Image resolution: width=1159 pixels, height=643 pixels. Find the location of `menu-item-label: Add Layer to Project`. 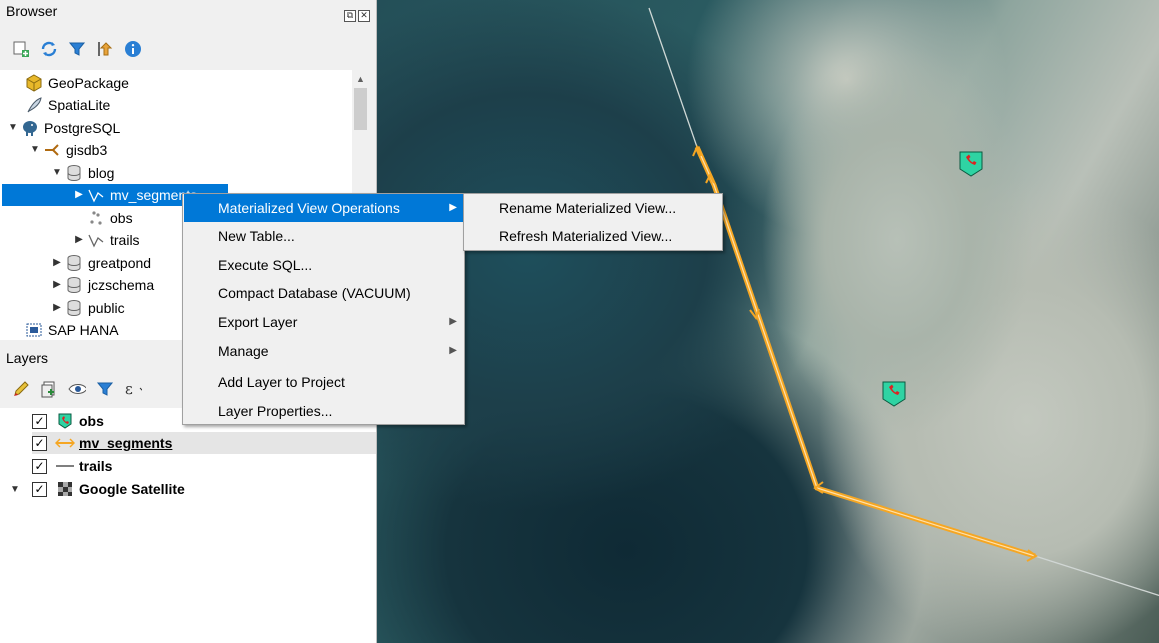

menu-item-label: Add Layer to Project is located at coordinates (281, 382).